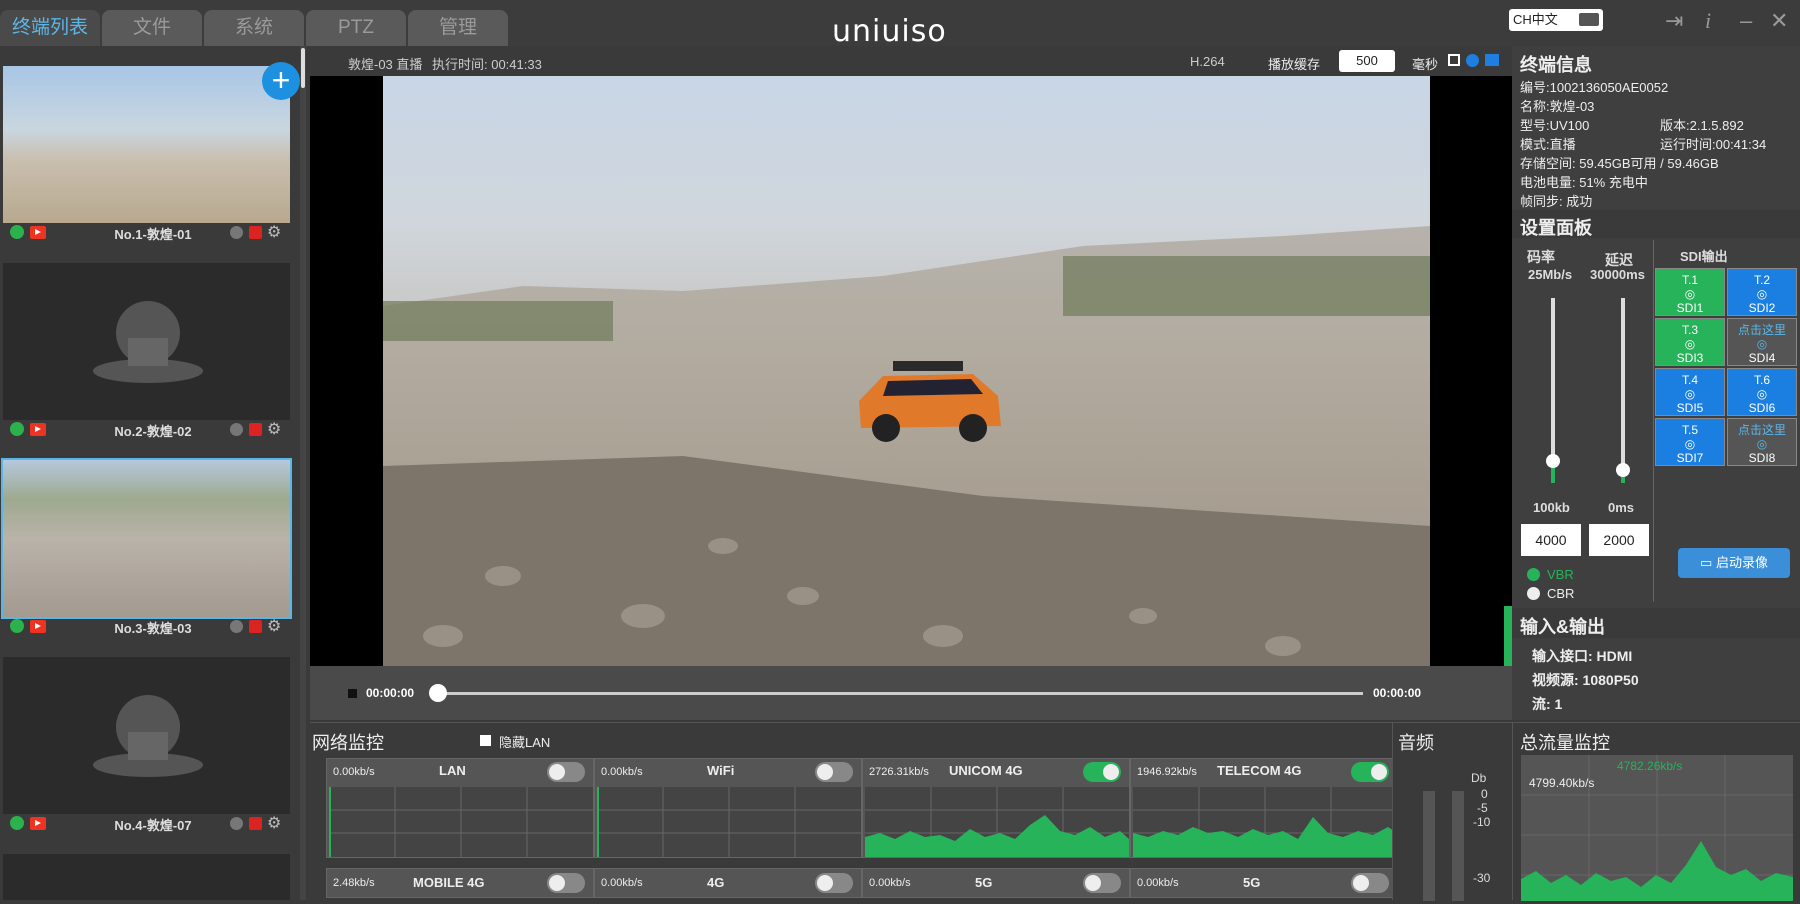  Describe the element at coordinates (1674, 21) in the screenshot. I see `logout-icon: ⇥` at that location.